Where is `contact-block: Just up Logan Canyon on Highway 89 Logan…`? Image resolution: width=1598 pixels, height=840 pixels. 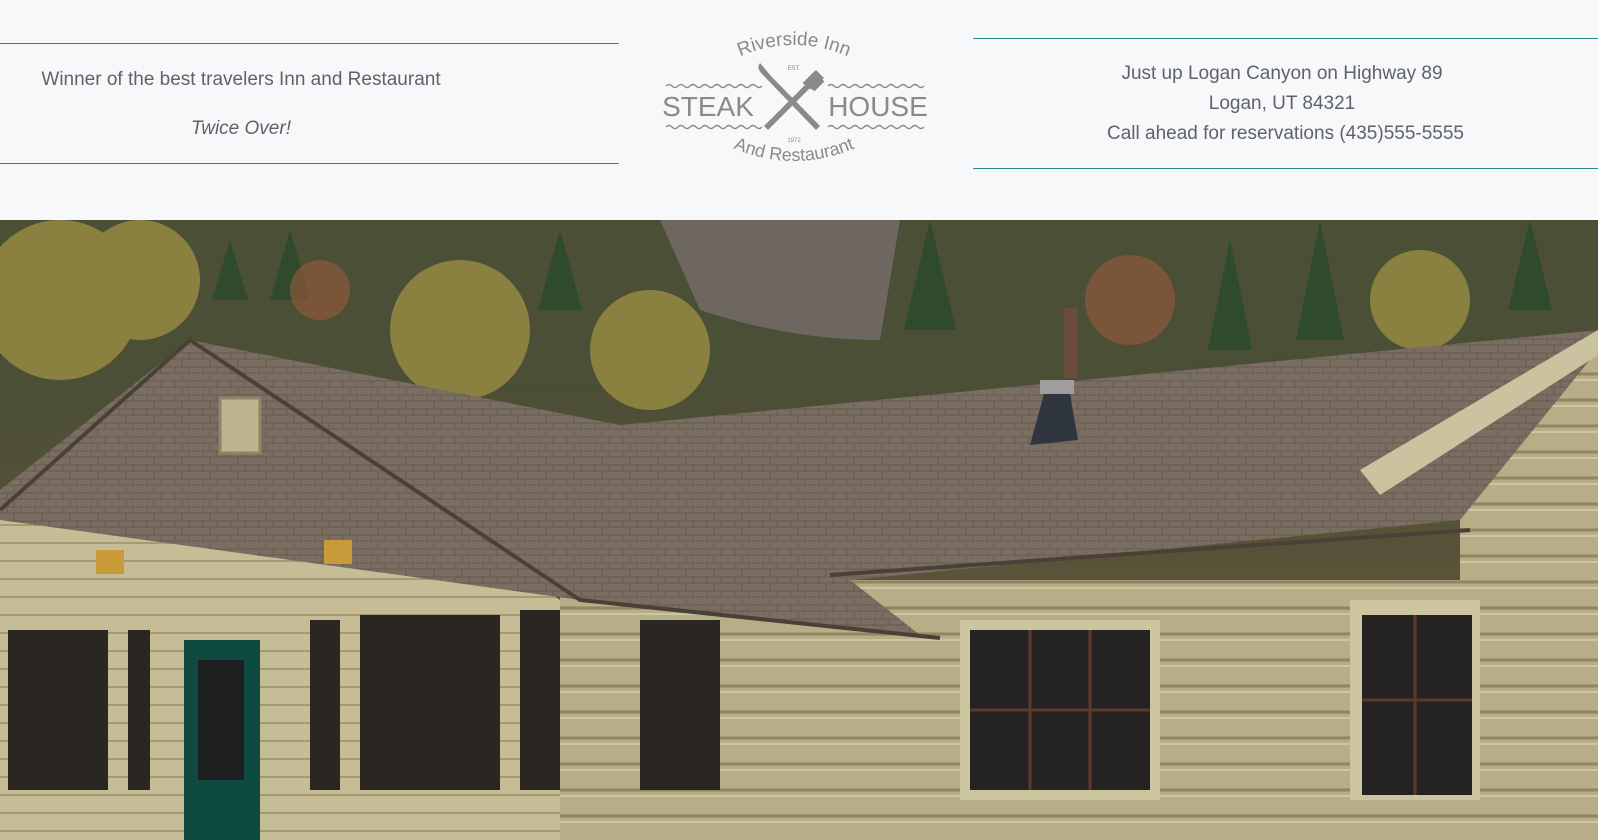 contact-block: Just up Logan Canyon on Highway 89 Logan… is located at coordinates (1285, 103).